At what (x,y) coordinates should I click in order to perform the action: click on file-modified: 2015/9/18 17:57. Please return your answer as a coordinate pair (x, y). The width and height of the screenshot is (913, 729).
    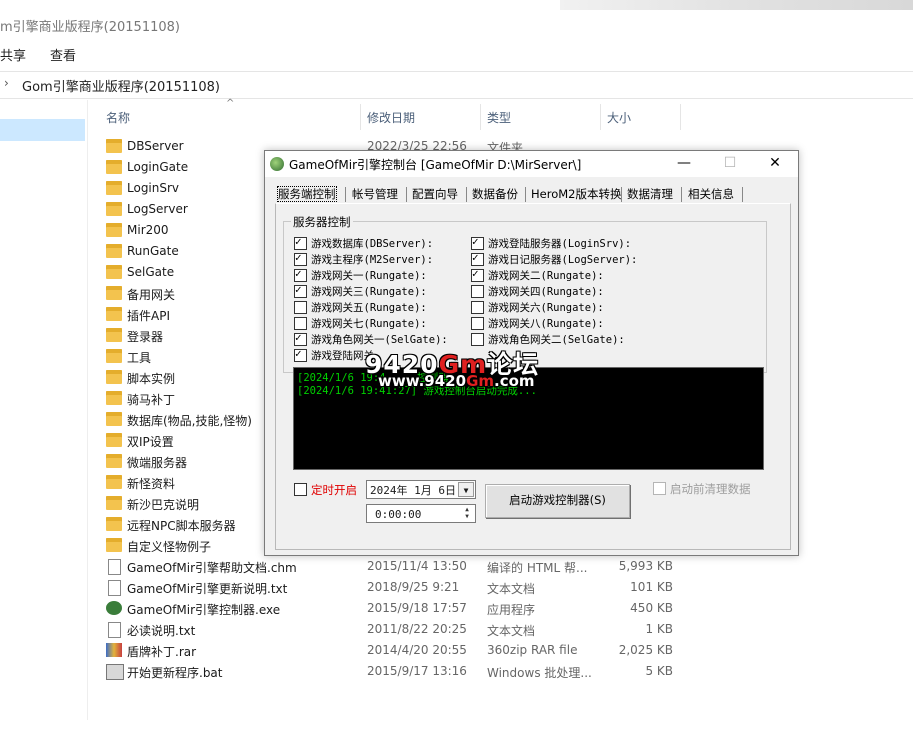
    Looking at the image, I should click on (417, 608).